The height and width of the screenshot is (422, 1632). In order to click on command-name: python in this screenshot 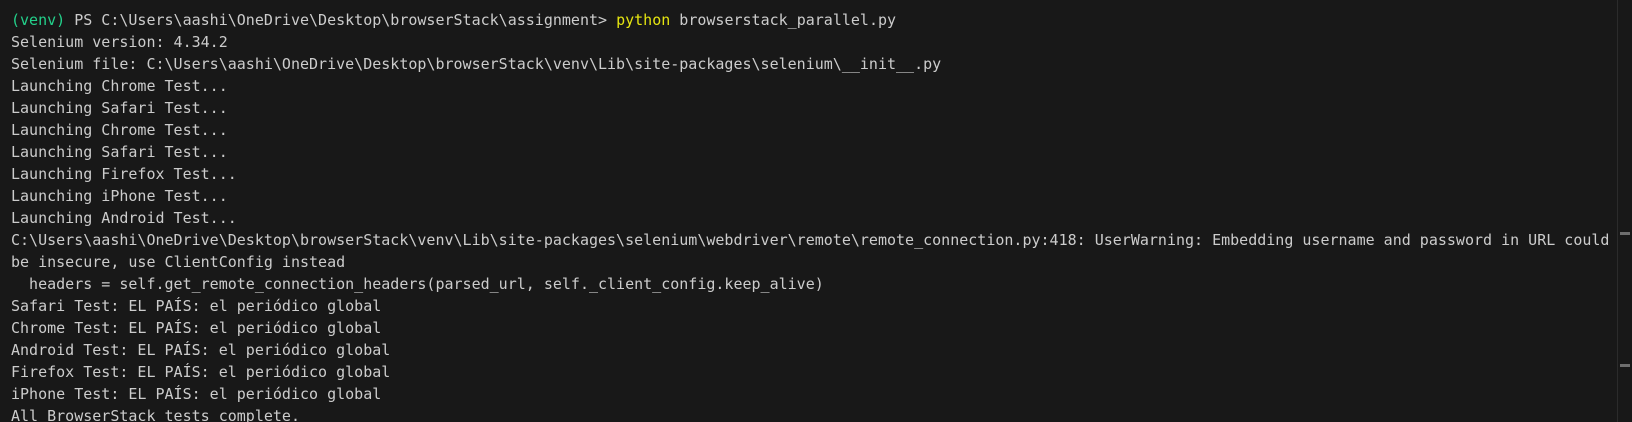, I will do `click(643, 20)`.